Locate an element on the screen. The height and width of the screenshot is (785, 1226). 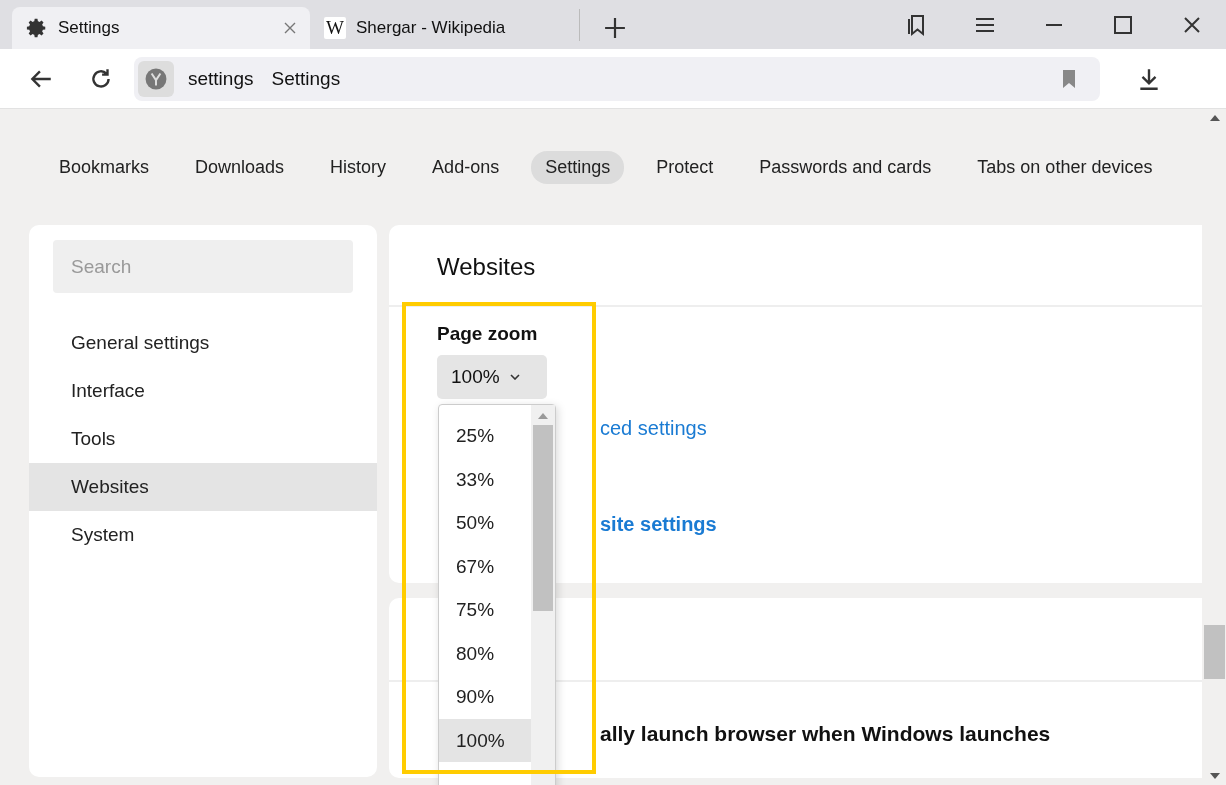
zoom-option: 90% is located at coordinates (485, 697).